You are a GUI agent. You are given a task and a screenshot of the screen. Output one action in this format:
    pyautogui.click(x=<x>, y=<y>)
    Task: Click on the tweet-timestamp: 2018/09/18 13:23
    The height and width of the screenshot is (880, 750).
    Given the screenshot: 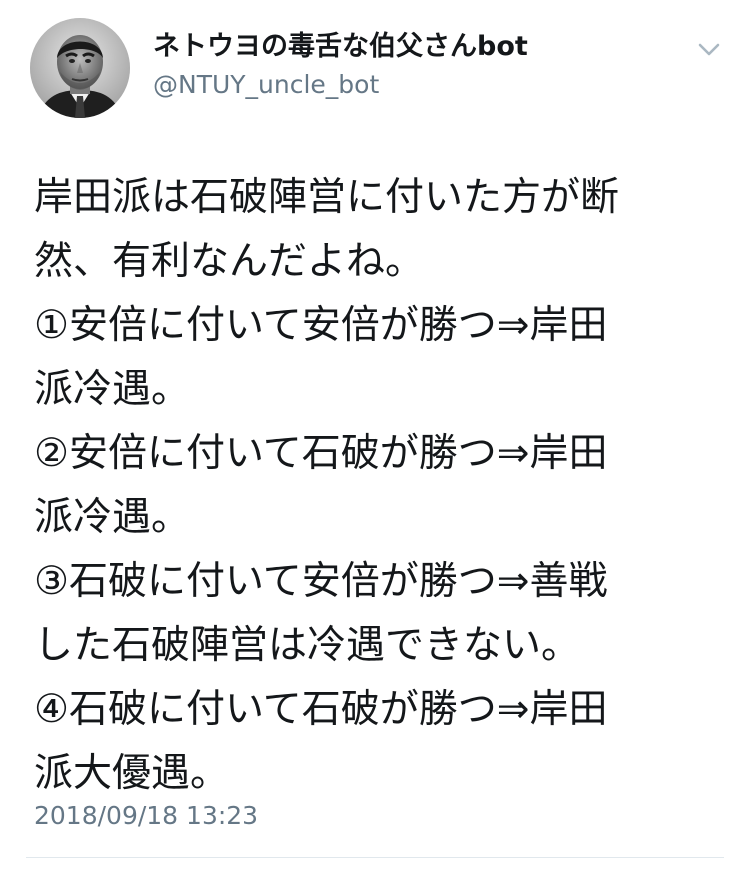 What is the action you would take?
    pyautogui.click(x=146, y=816)
    